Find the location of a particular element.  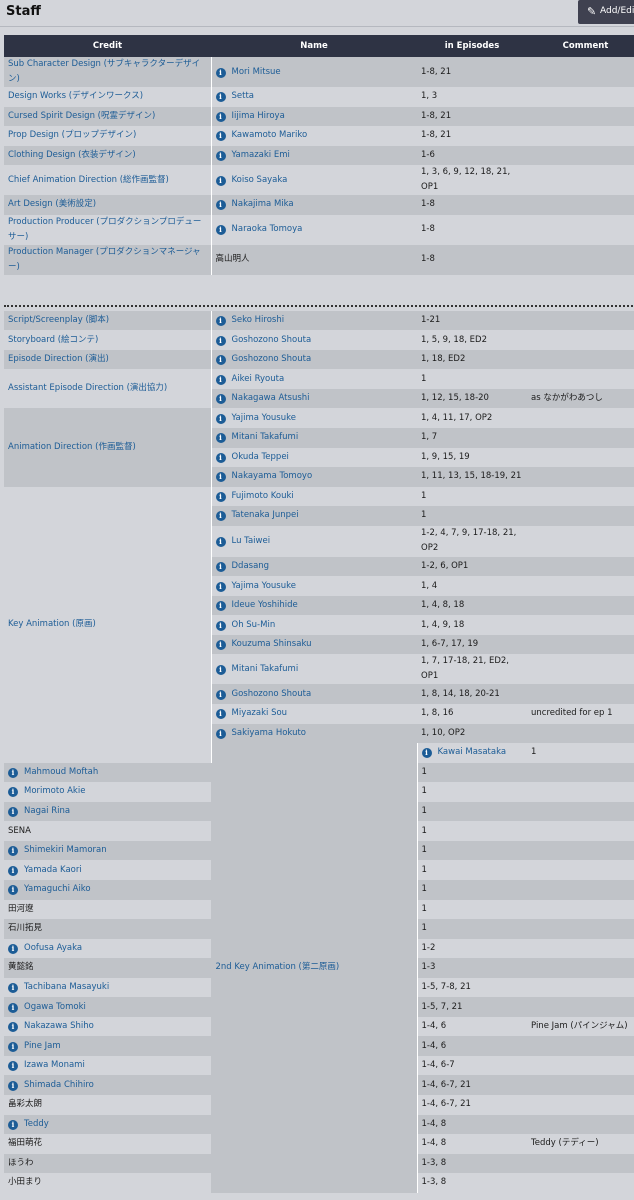

credit-link: Sub Character Design (サブキャラクターデザイン) is located at coordinates (104, 71).